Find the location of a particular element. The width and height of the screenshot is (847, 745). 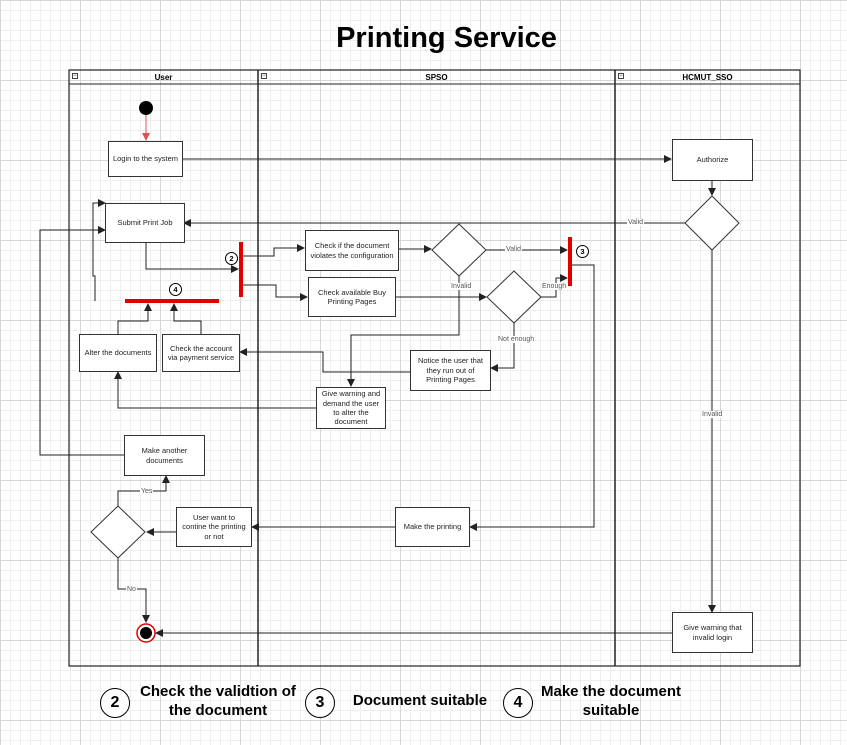

legend-text-3: Document suitable is located at coordinates (420, 700).